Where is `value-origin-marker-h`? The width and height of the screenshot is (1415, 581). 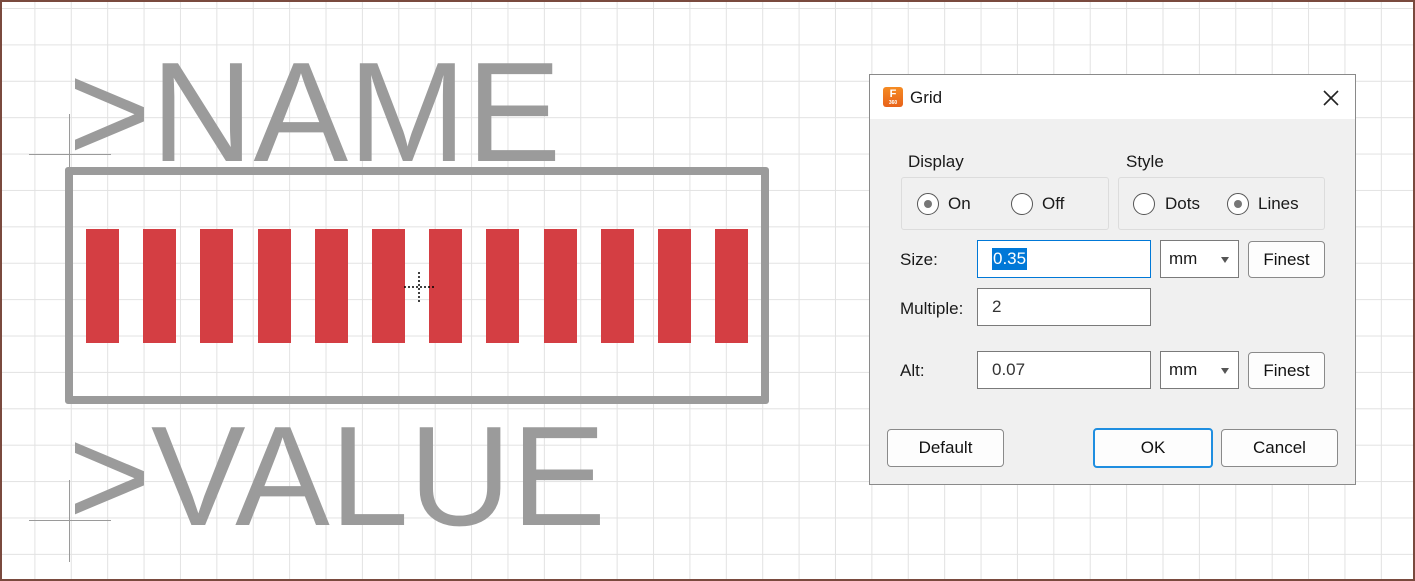
value-origin-marker-h is located at coordinates (70, 520).